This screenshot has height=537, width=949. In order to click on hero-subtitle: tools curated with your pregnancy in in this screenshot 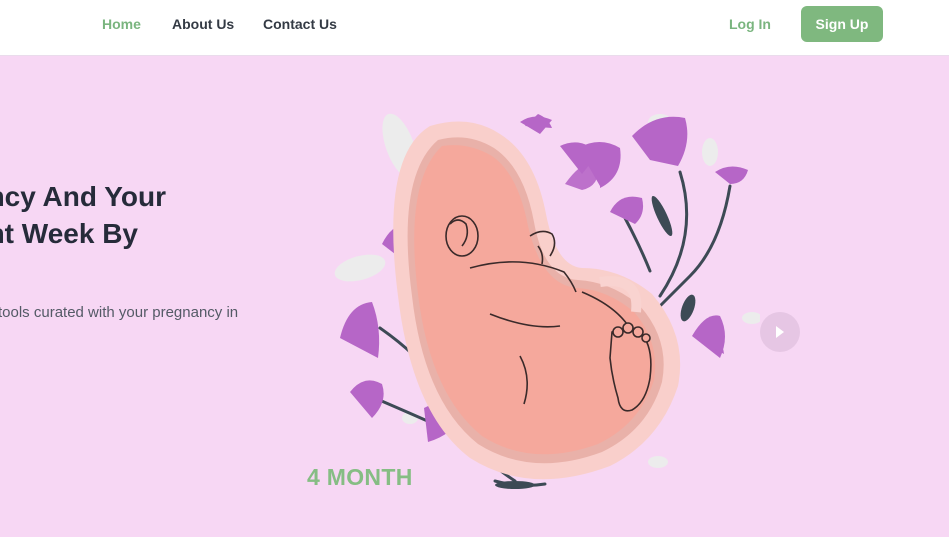, I will do `click(119, 312)`.